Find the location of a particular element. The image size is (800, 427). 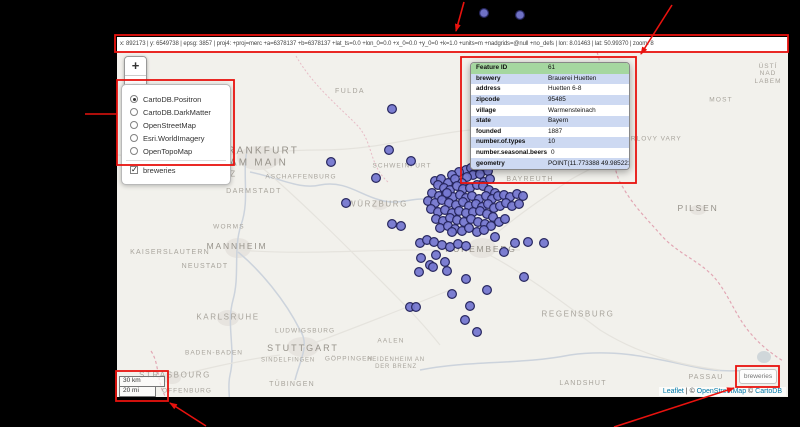

city-label: OFFENBURG is located at coordinates (187, 391).